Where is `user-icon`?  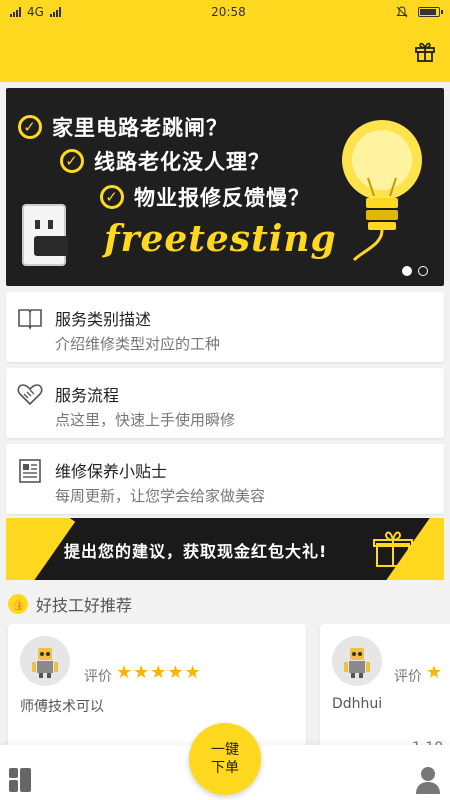
user-icon is located at coordinates (428, 780).